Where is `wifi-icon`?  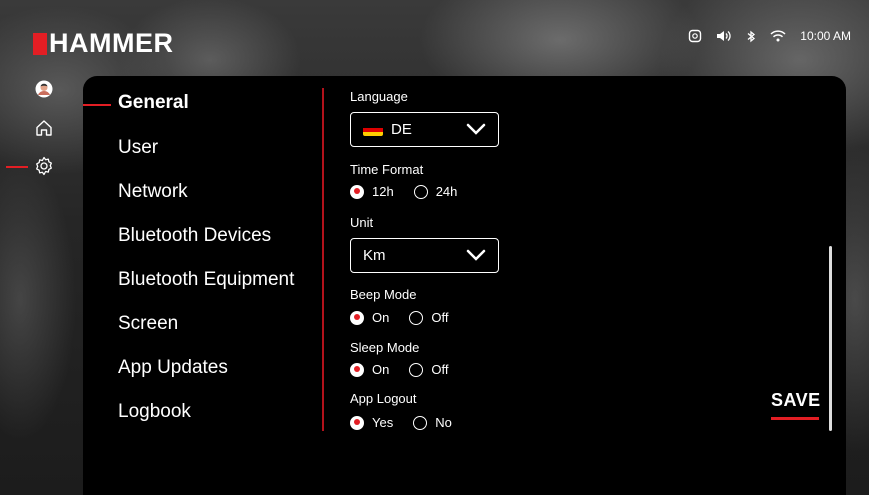
wifi-icon is located at coordinates (778, 36).